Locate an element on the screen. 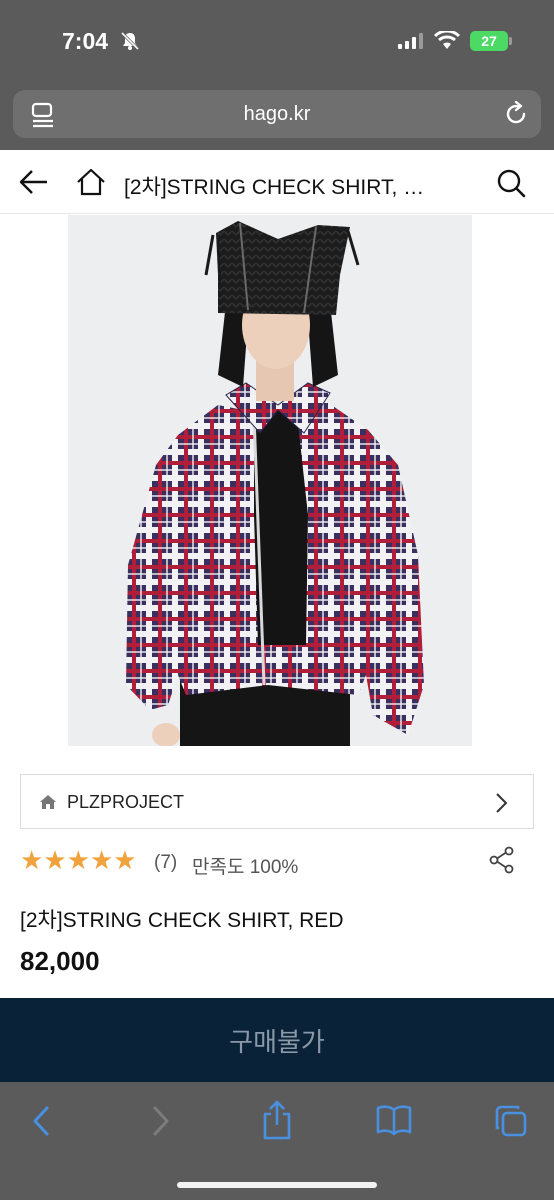 Image resolution: width=554 pixels, height=1200 pixels. rating-row: ★ ★ ★ ★ ★ (7) 만족도 100% is located at coordinates (277, 862).